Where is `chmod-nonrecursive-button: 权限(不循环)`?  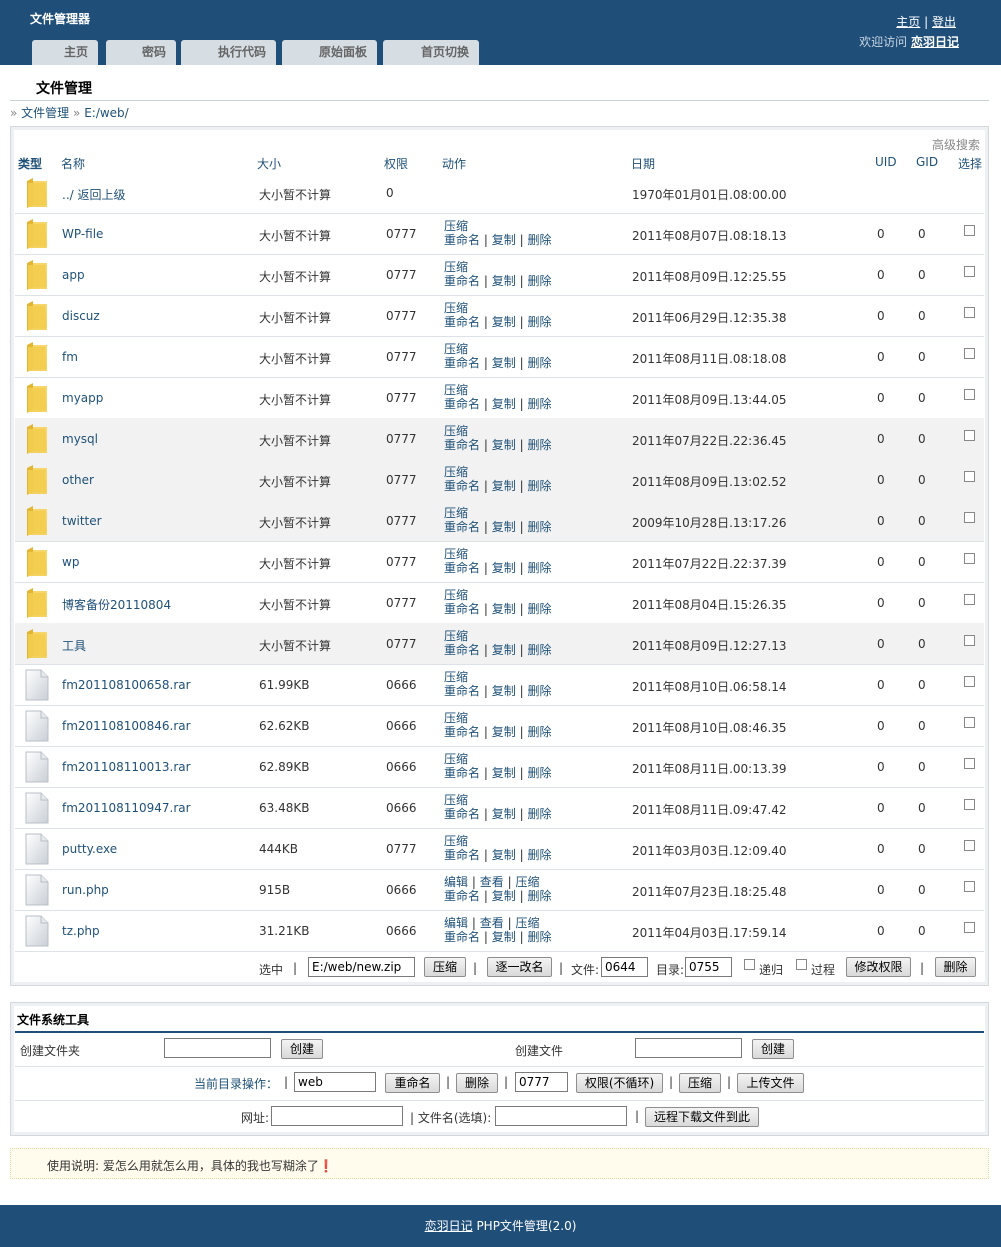
chmod-nonrecursive-button: 权限(不循环) is located at coordinates (619, 1083).